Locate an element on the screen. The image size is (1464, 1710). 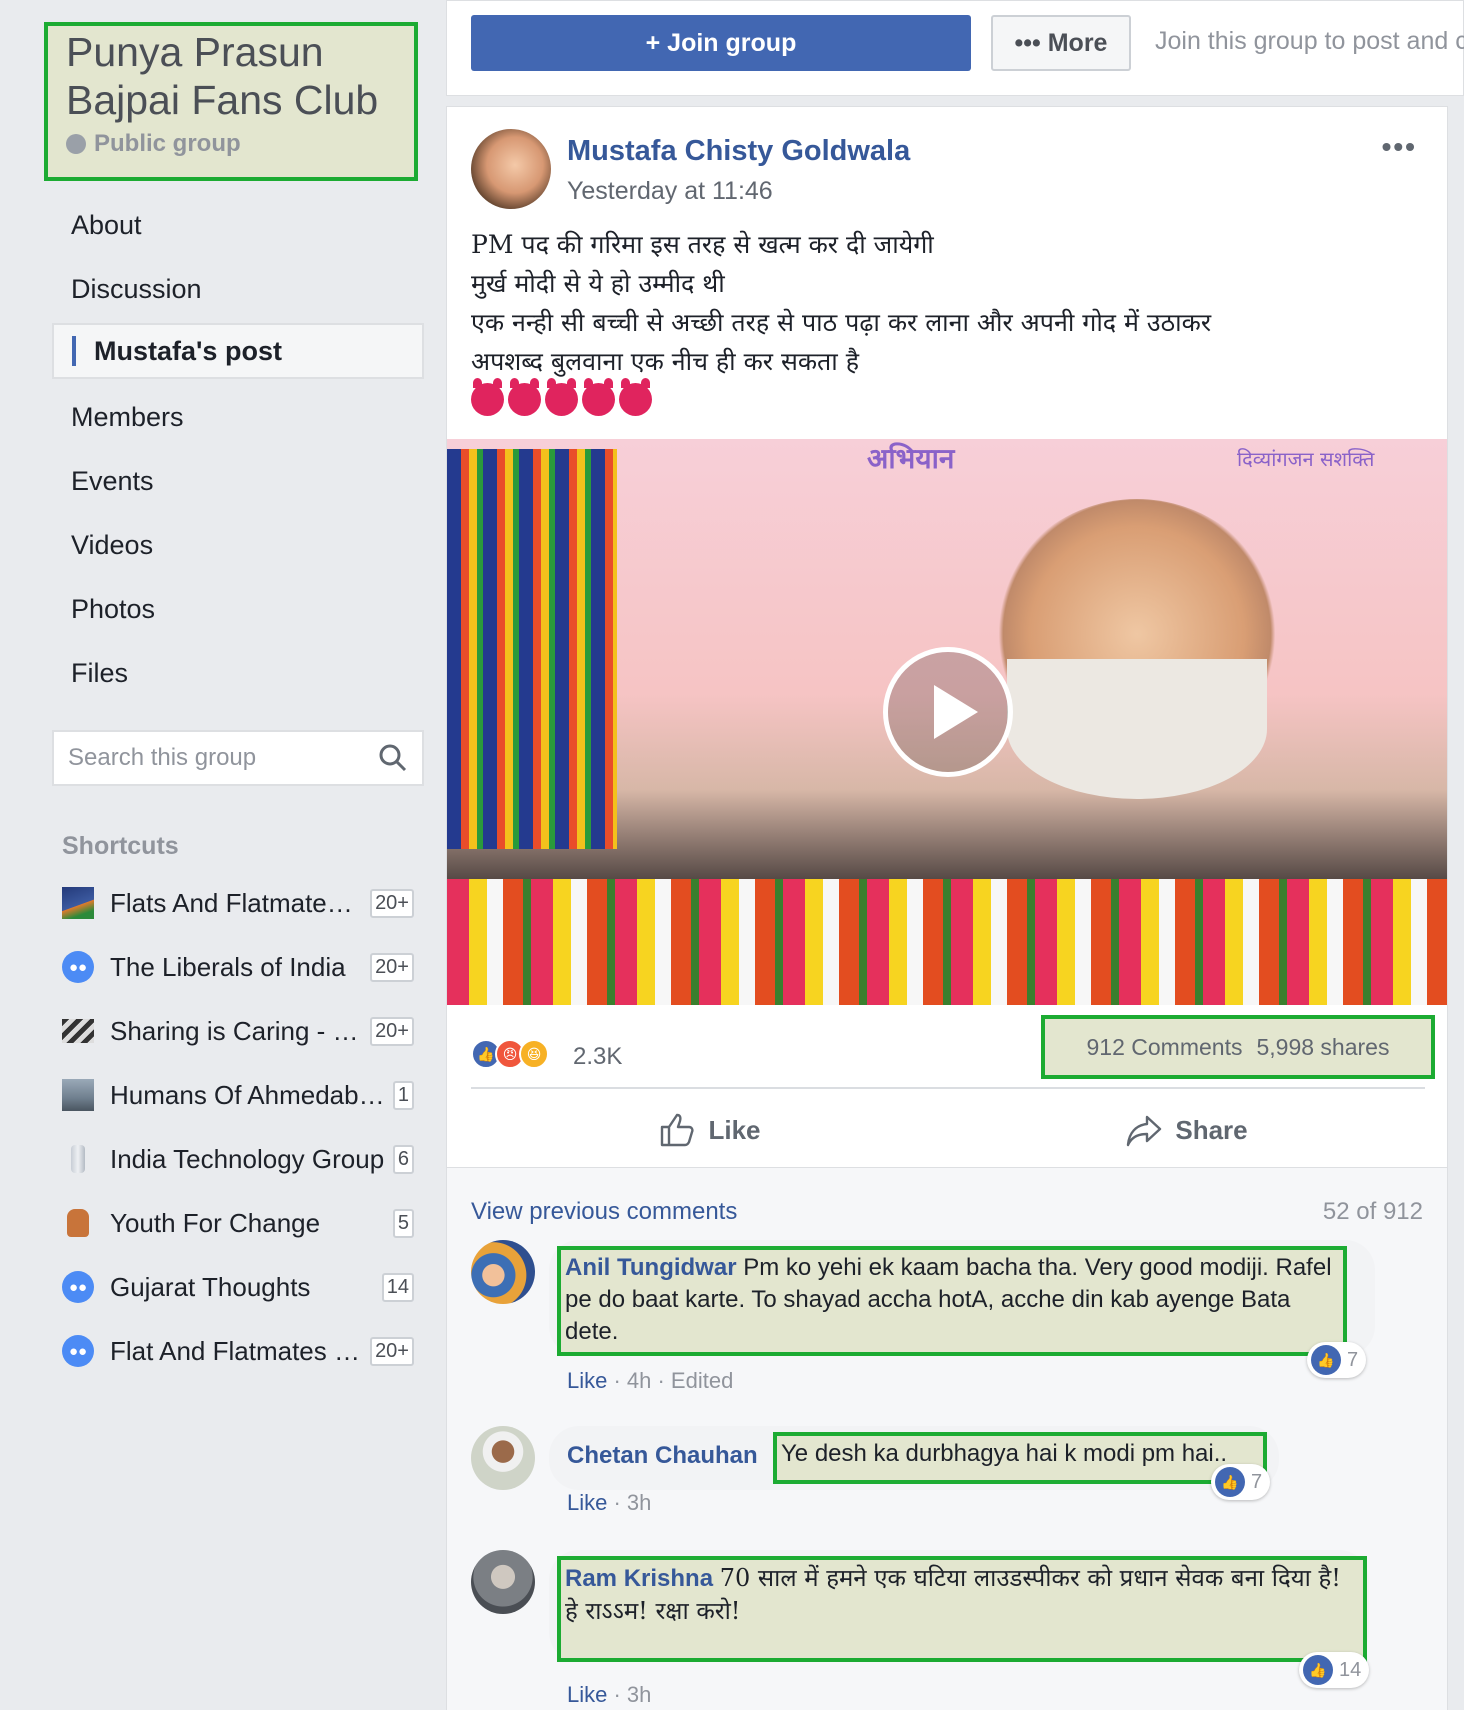
nav-videos: Videos is located at coordinates (238, 545).